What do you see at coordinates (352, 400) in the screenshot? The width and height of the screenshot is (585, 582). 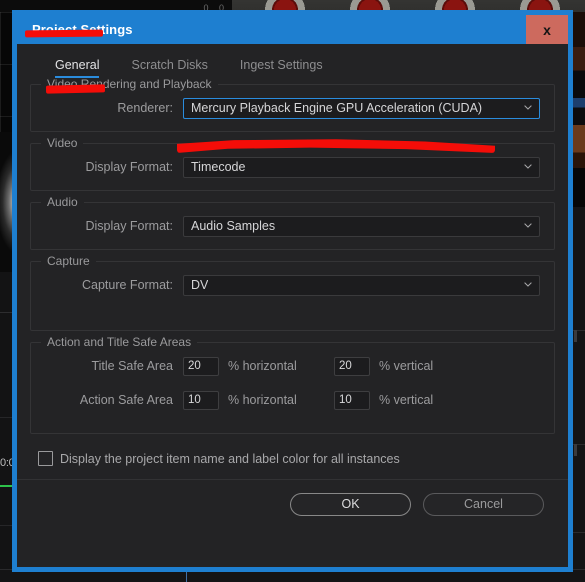 I see `action-safe-vertical-input` at bounding box center [352, 400].